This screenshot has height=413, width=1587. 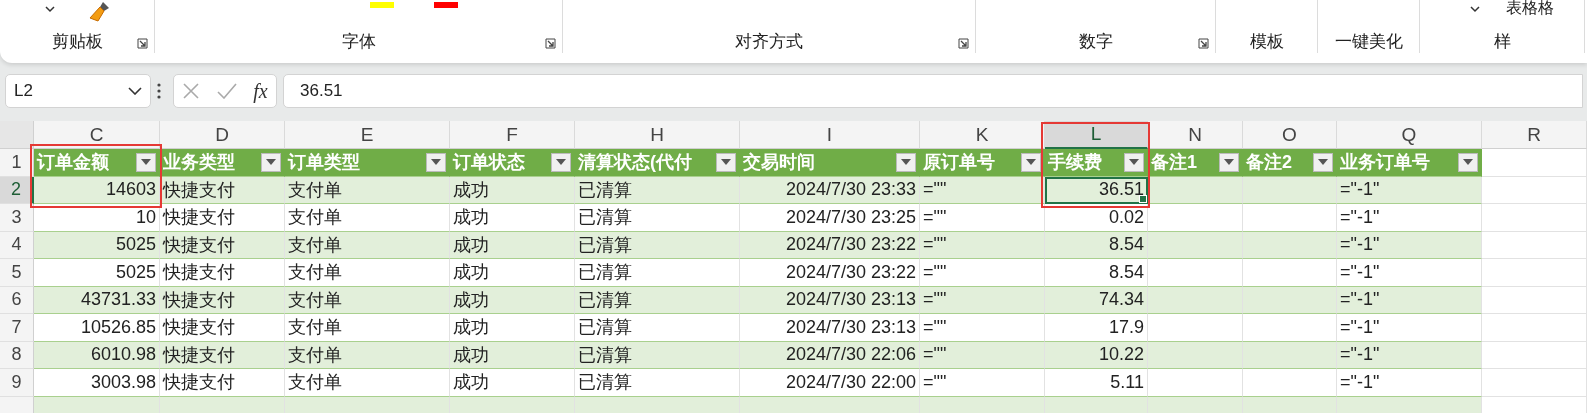 What do you see at coordinates (830, 383) in the screenshot?
I see `table-cell: 2024/7/30 22:00` at bounding box center [830, 383].